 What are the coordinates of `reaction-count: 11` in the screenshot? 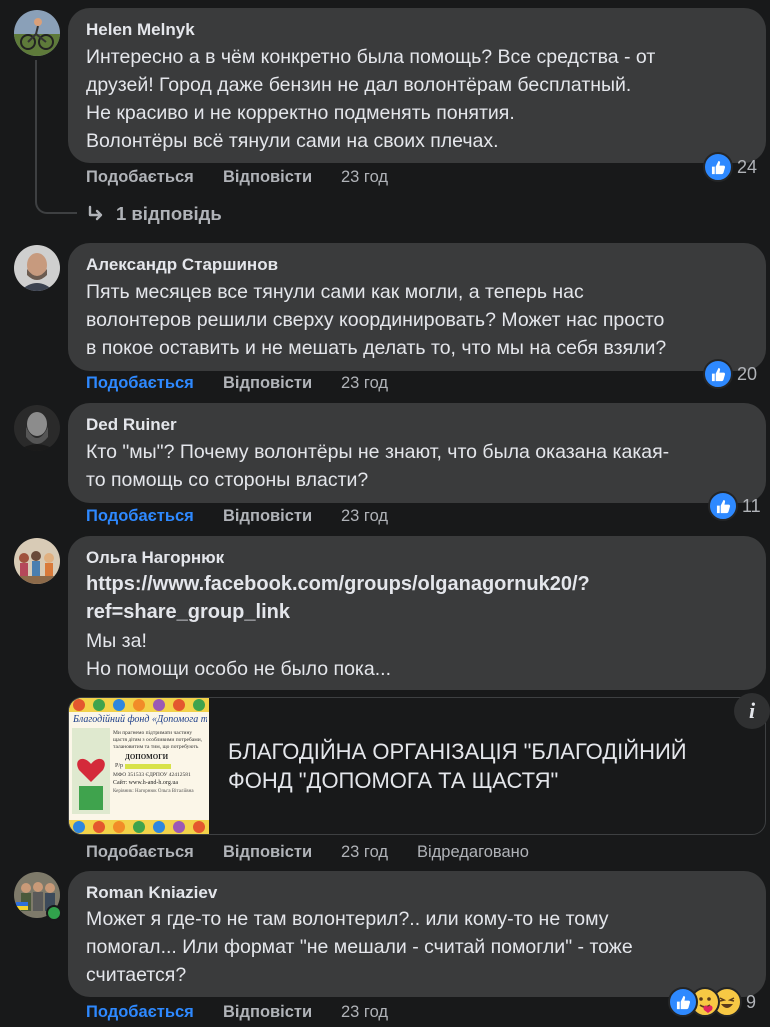 It's located at (751, 505).